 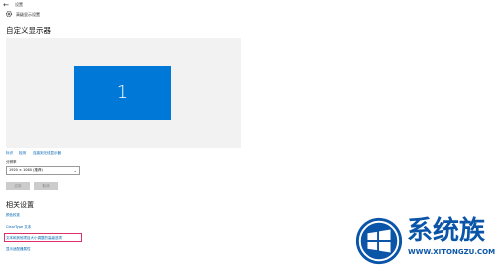 I want to click on detect-link: 检测, so click(x=22, y=153).